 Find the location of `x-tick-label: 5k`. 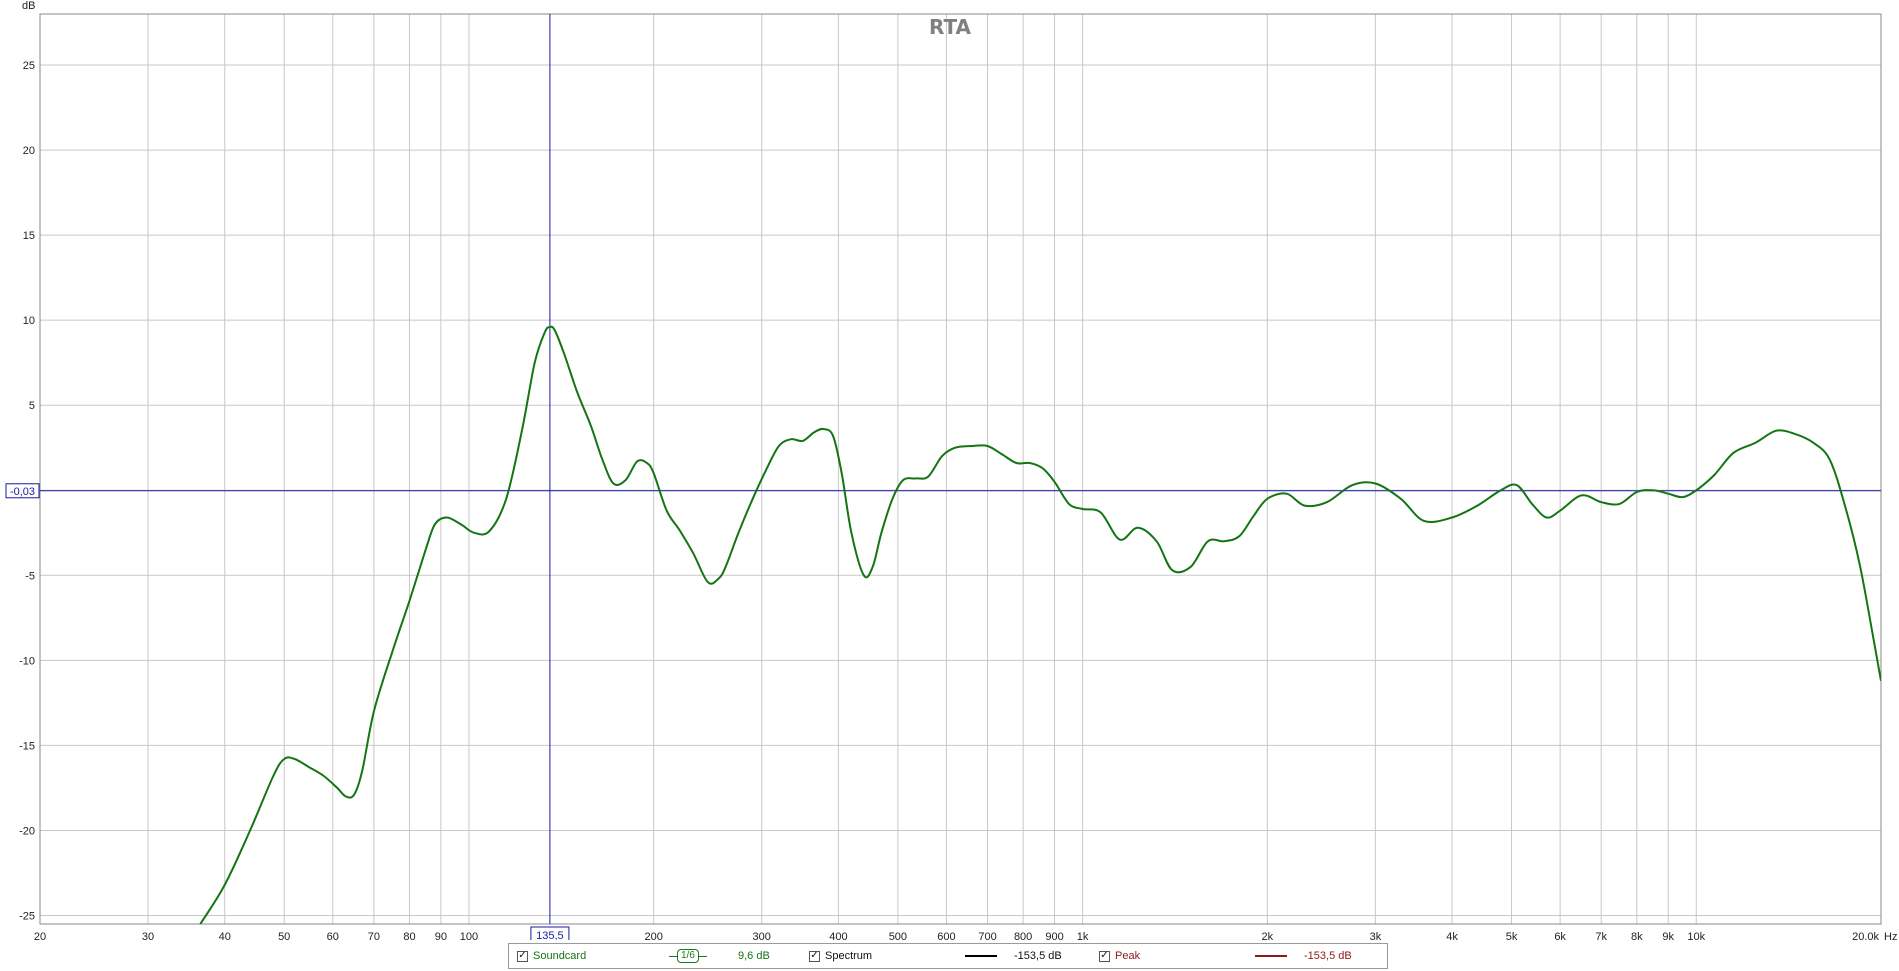

x-tick-label: 5k is located at coordinates (1512, 935).